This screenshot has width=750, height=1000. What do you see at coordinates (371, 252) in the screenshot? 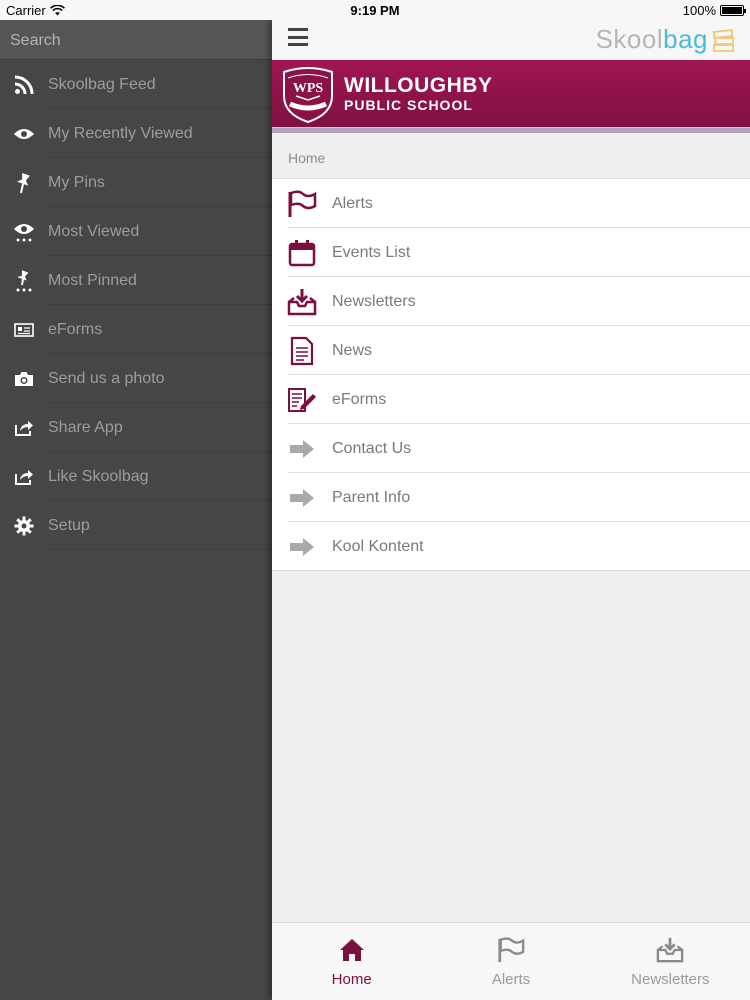
I see `menu-item-label: Events List` at bounding box center [371, 252].